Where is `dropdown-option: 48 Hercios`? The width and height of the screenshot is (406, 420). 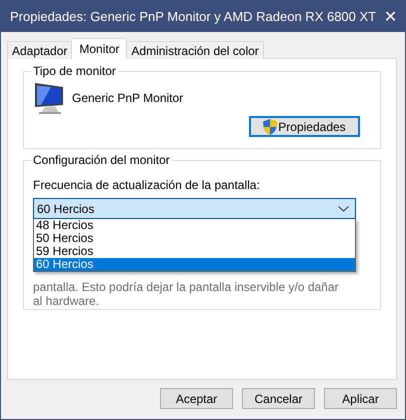
dropdown-option: 48 Hercios is located at coordinates (194, 225).